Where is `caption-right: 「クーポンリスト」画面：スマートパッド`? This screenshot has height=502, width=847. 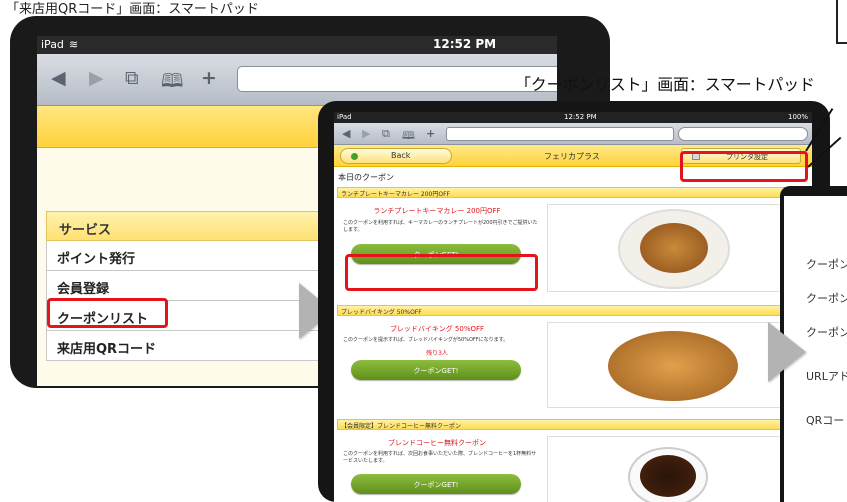
caption-right: 「クーポンリスト」画面：スマートパッド is located at coordinates (665, 84).